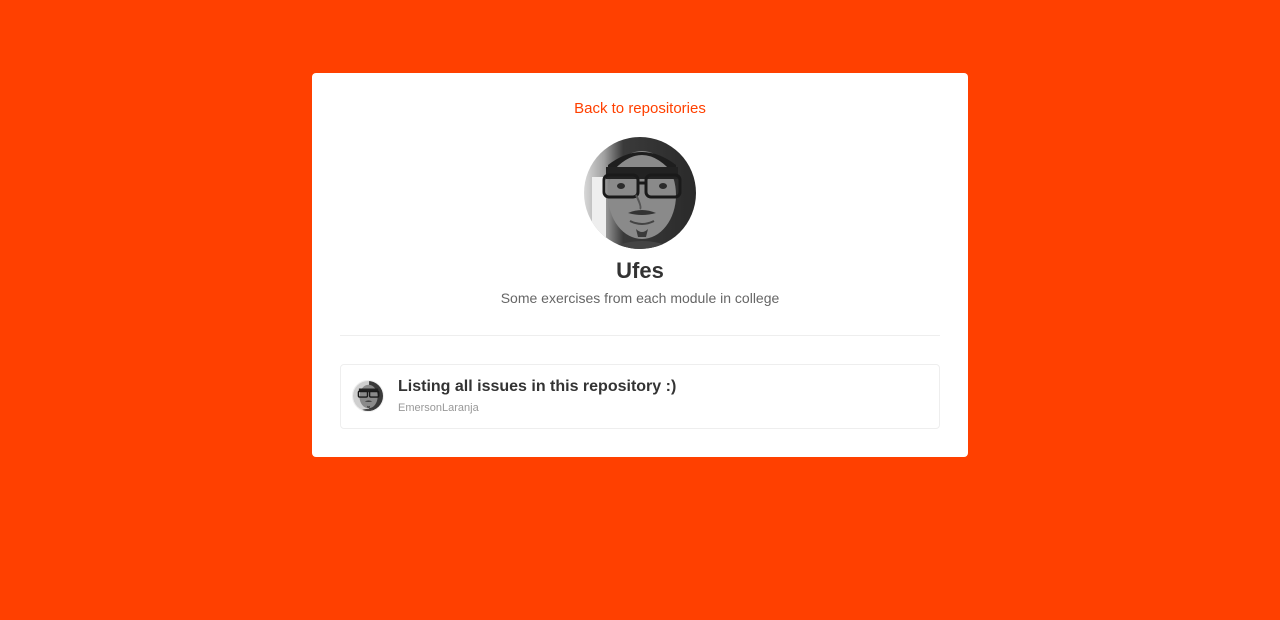  I want to click on issue-author-avatar, so click(368, 396).